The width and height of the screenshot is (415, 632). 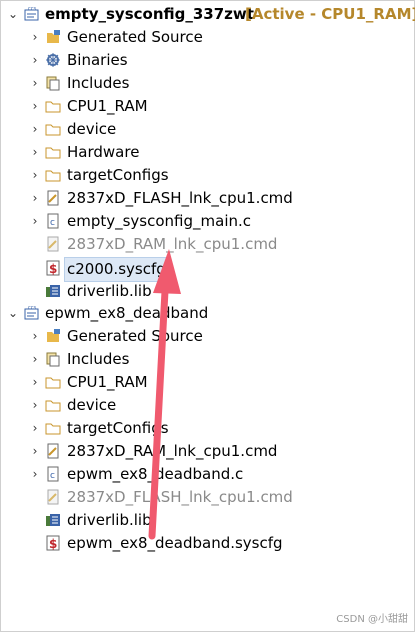 What do you see at coordinates (149, 14) in the screenshot?
I see `project-name: empty_sysconfig_337zwt` at bounding box center [149, 14].